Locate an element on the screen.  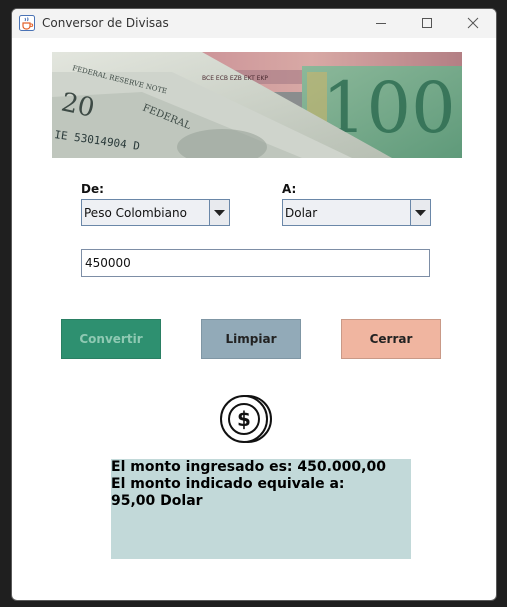
dollar-coin-icon: $ is located at coordinates (246, 419).